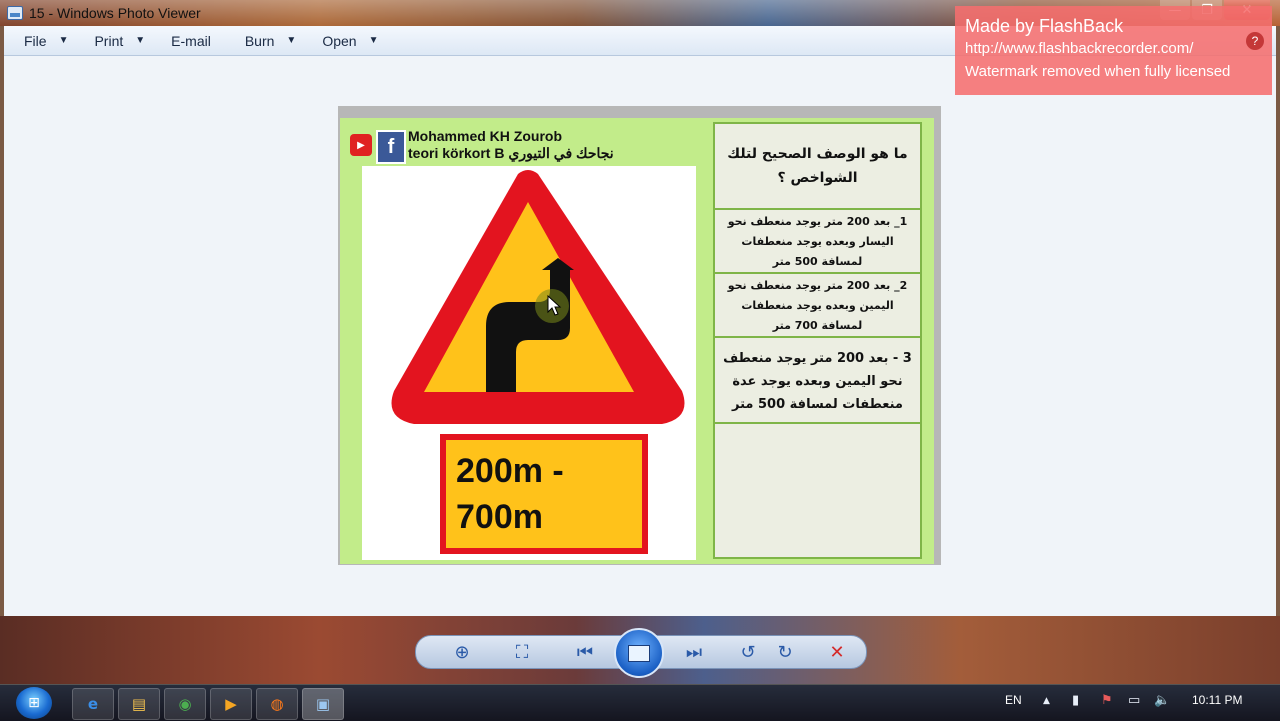 Image resolution: width=1280 pixels, height=721 pixels. What do you see at coordinates (231, 704) in the screenshot?
I see `media-player-icon: ▶` at bounding box center [231, 704].